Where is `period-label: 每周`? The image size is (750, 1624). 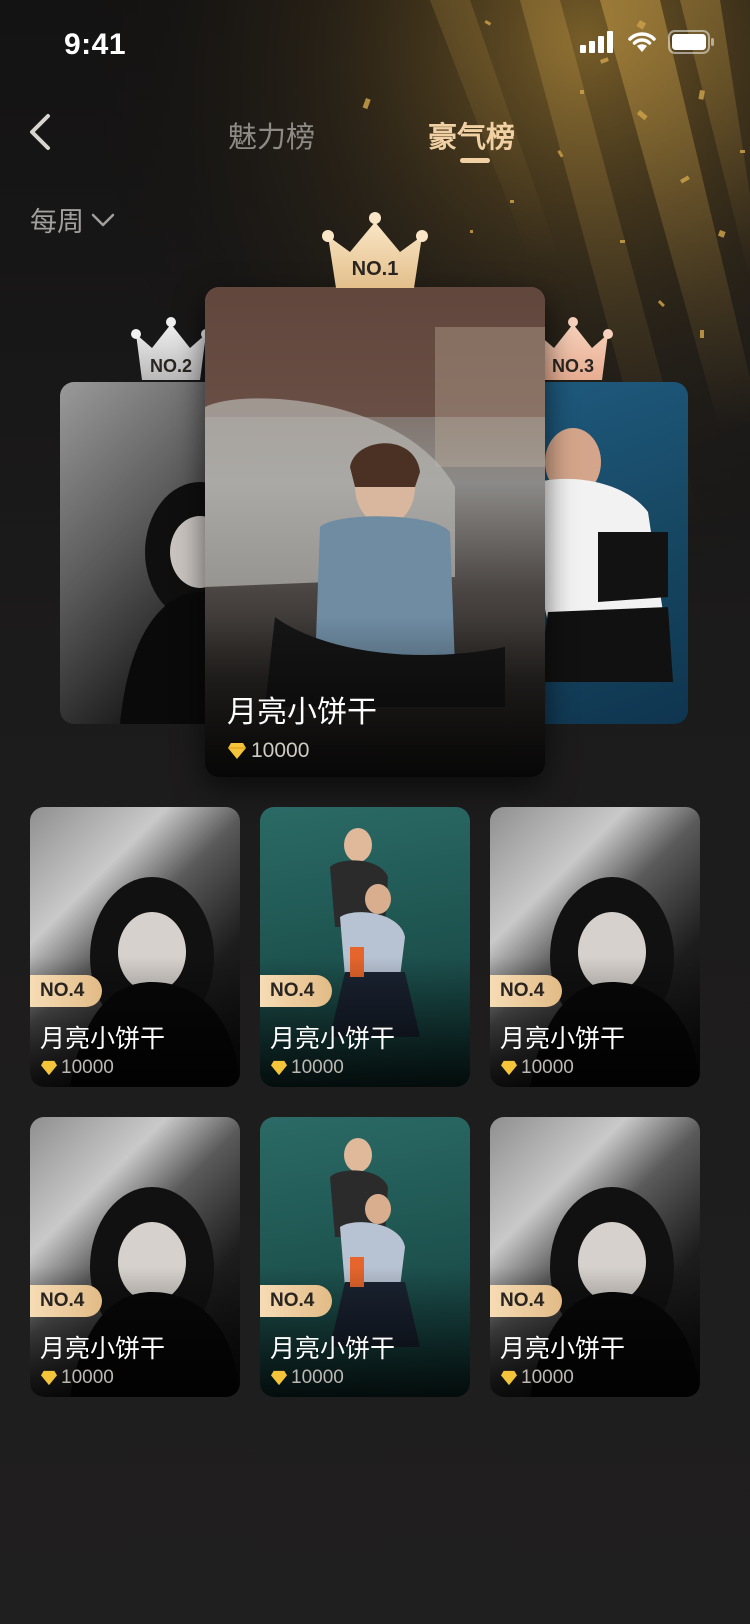 period-label: 每周 is located at coordinates (57, 222).